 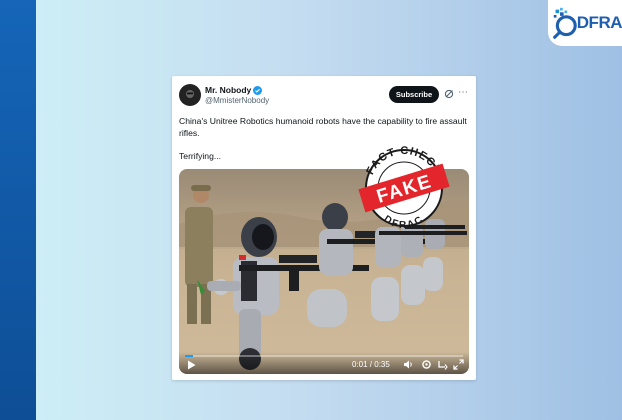 I want to click on subscribe-button: Subscribe, so click(x=414, y=94).